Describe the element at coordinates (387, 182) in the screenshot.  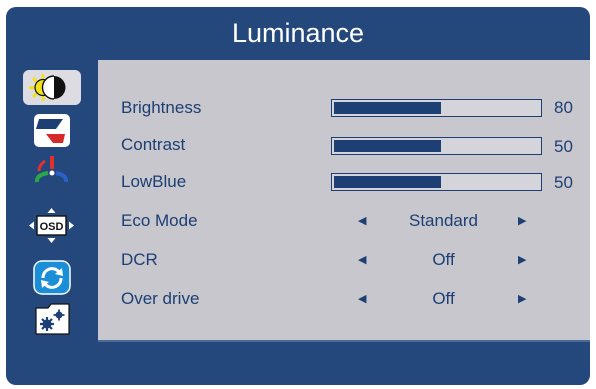
I see `lowblue-slider-fill` at that location.